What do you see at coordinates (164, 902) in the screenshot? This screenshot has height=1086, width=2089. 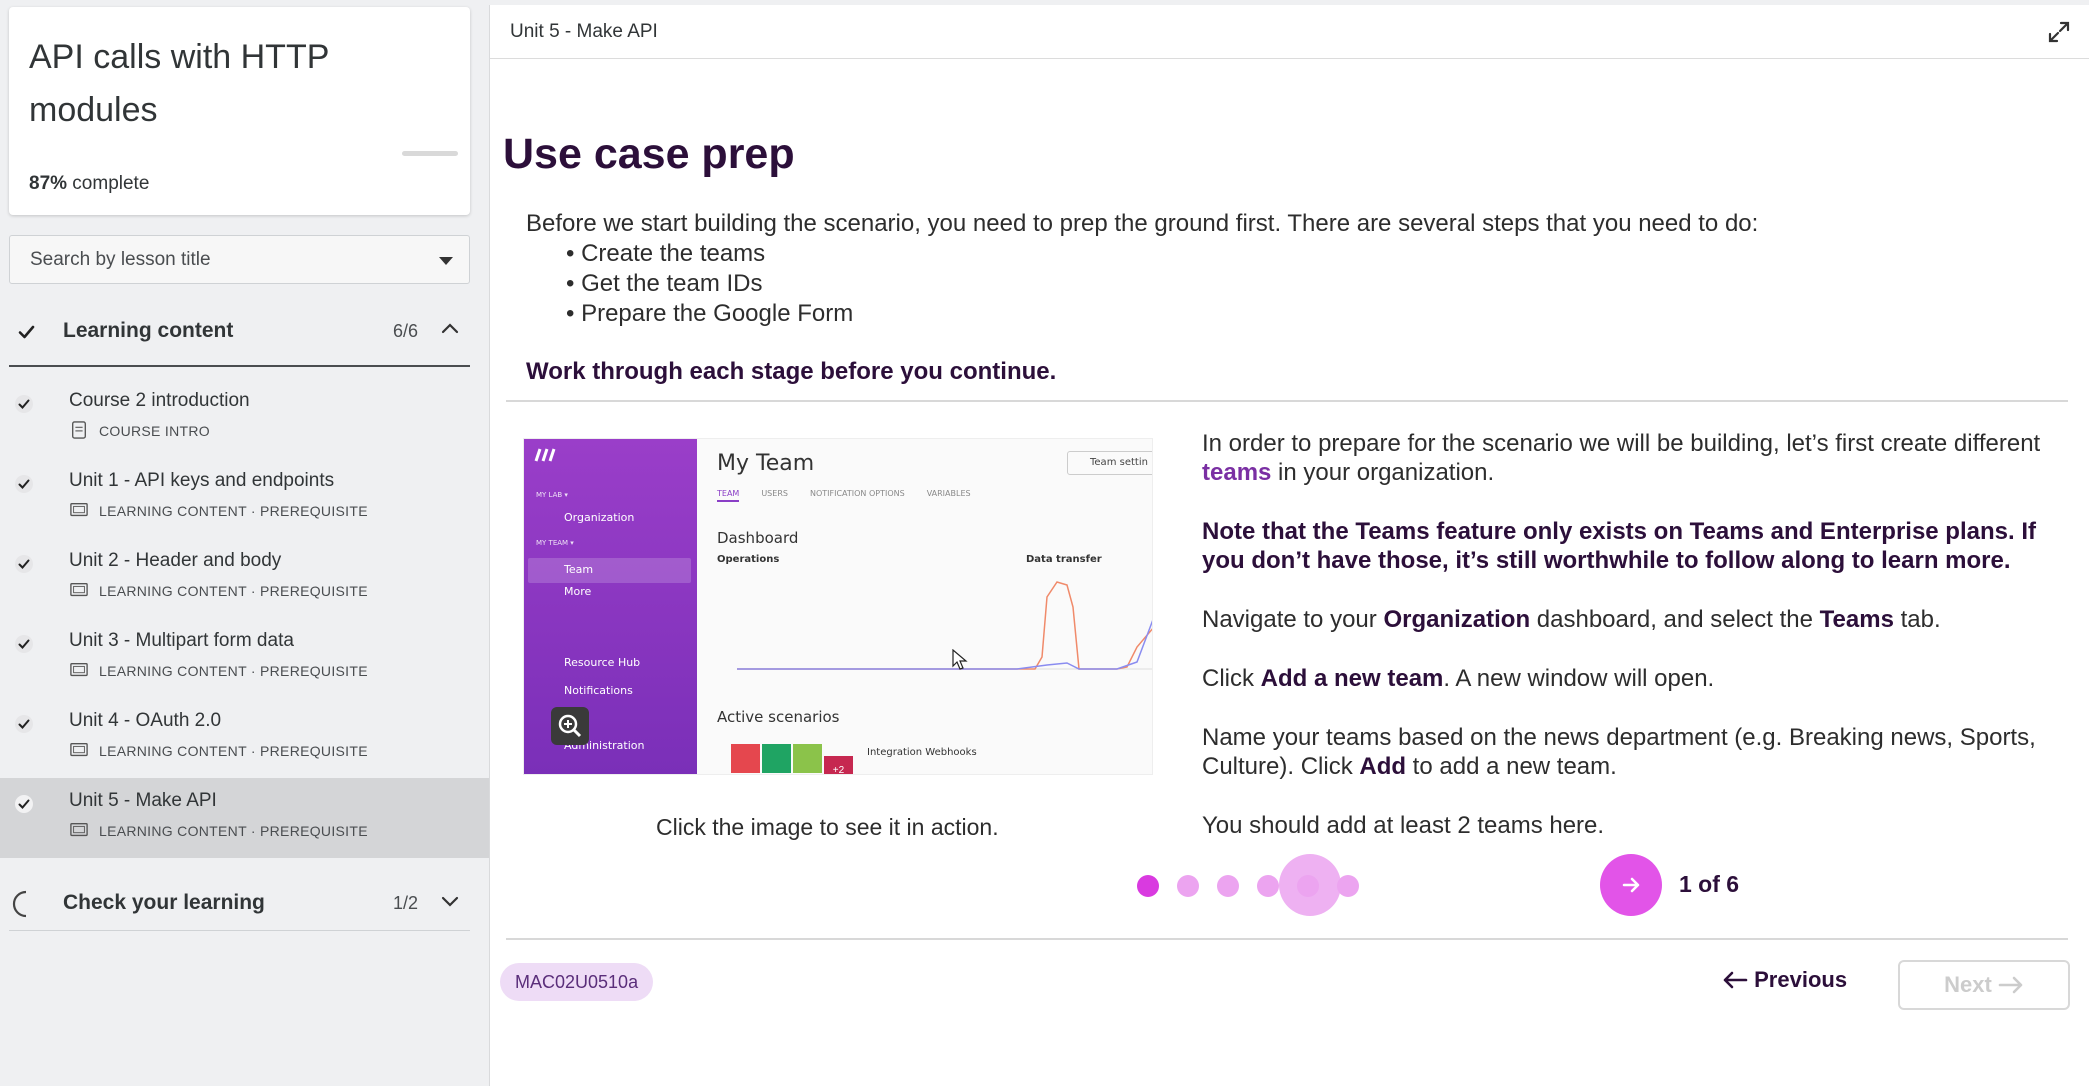 I see `section-label: Check your learning` at bounding box center [164, 902].